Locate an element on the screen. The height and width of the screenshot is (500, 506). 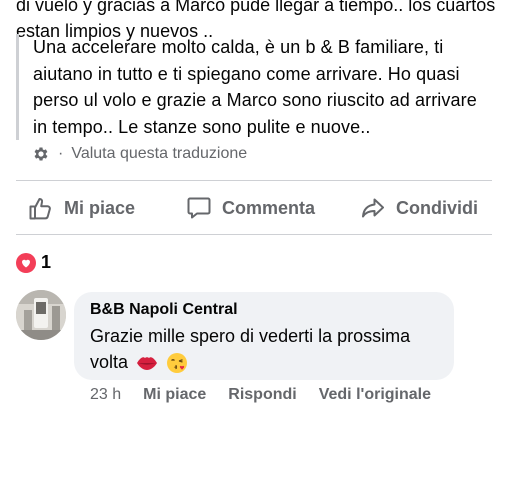
comment-reply-button: Rispondi is located at coordinates (262, 395).